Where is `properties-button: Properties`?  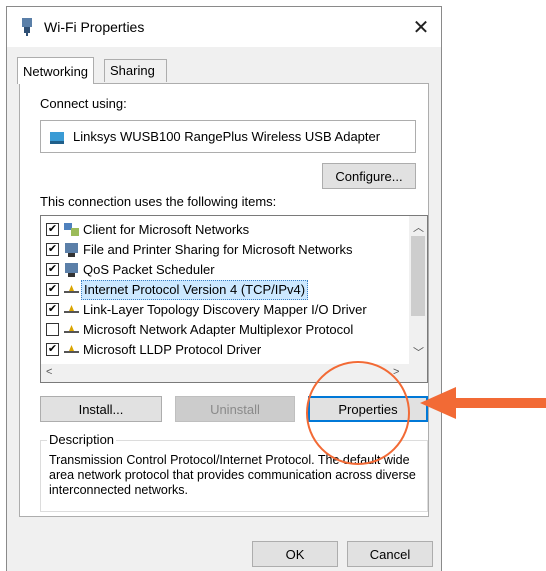 properties-button: Properties is located at coordinates (368, 409).